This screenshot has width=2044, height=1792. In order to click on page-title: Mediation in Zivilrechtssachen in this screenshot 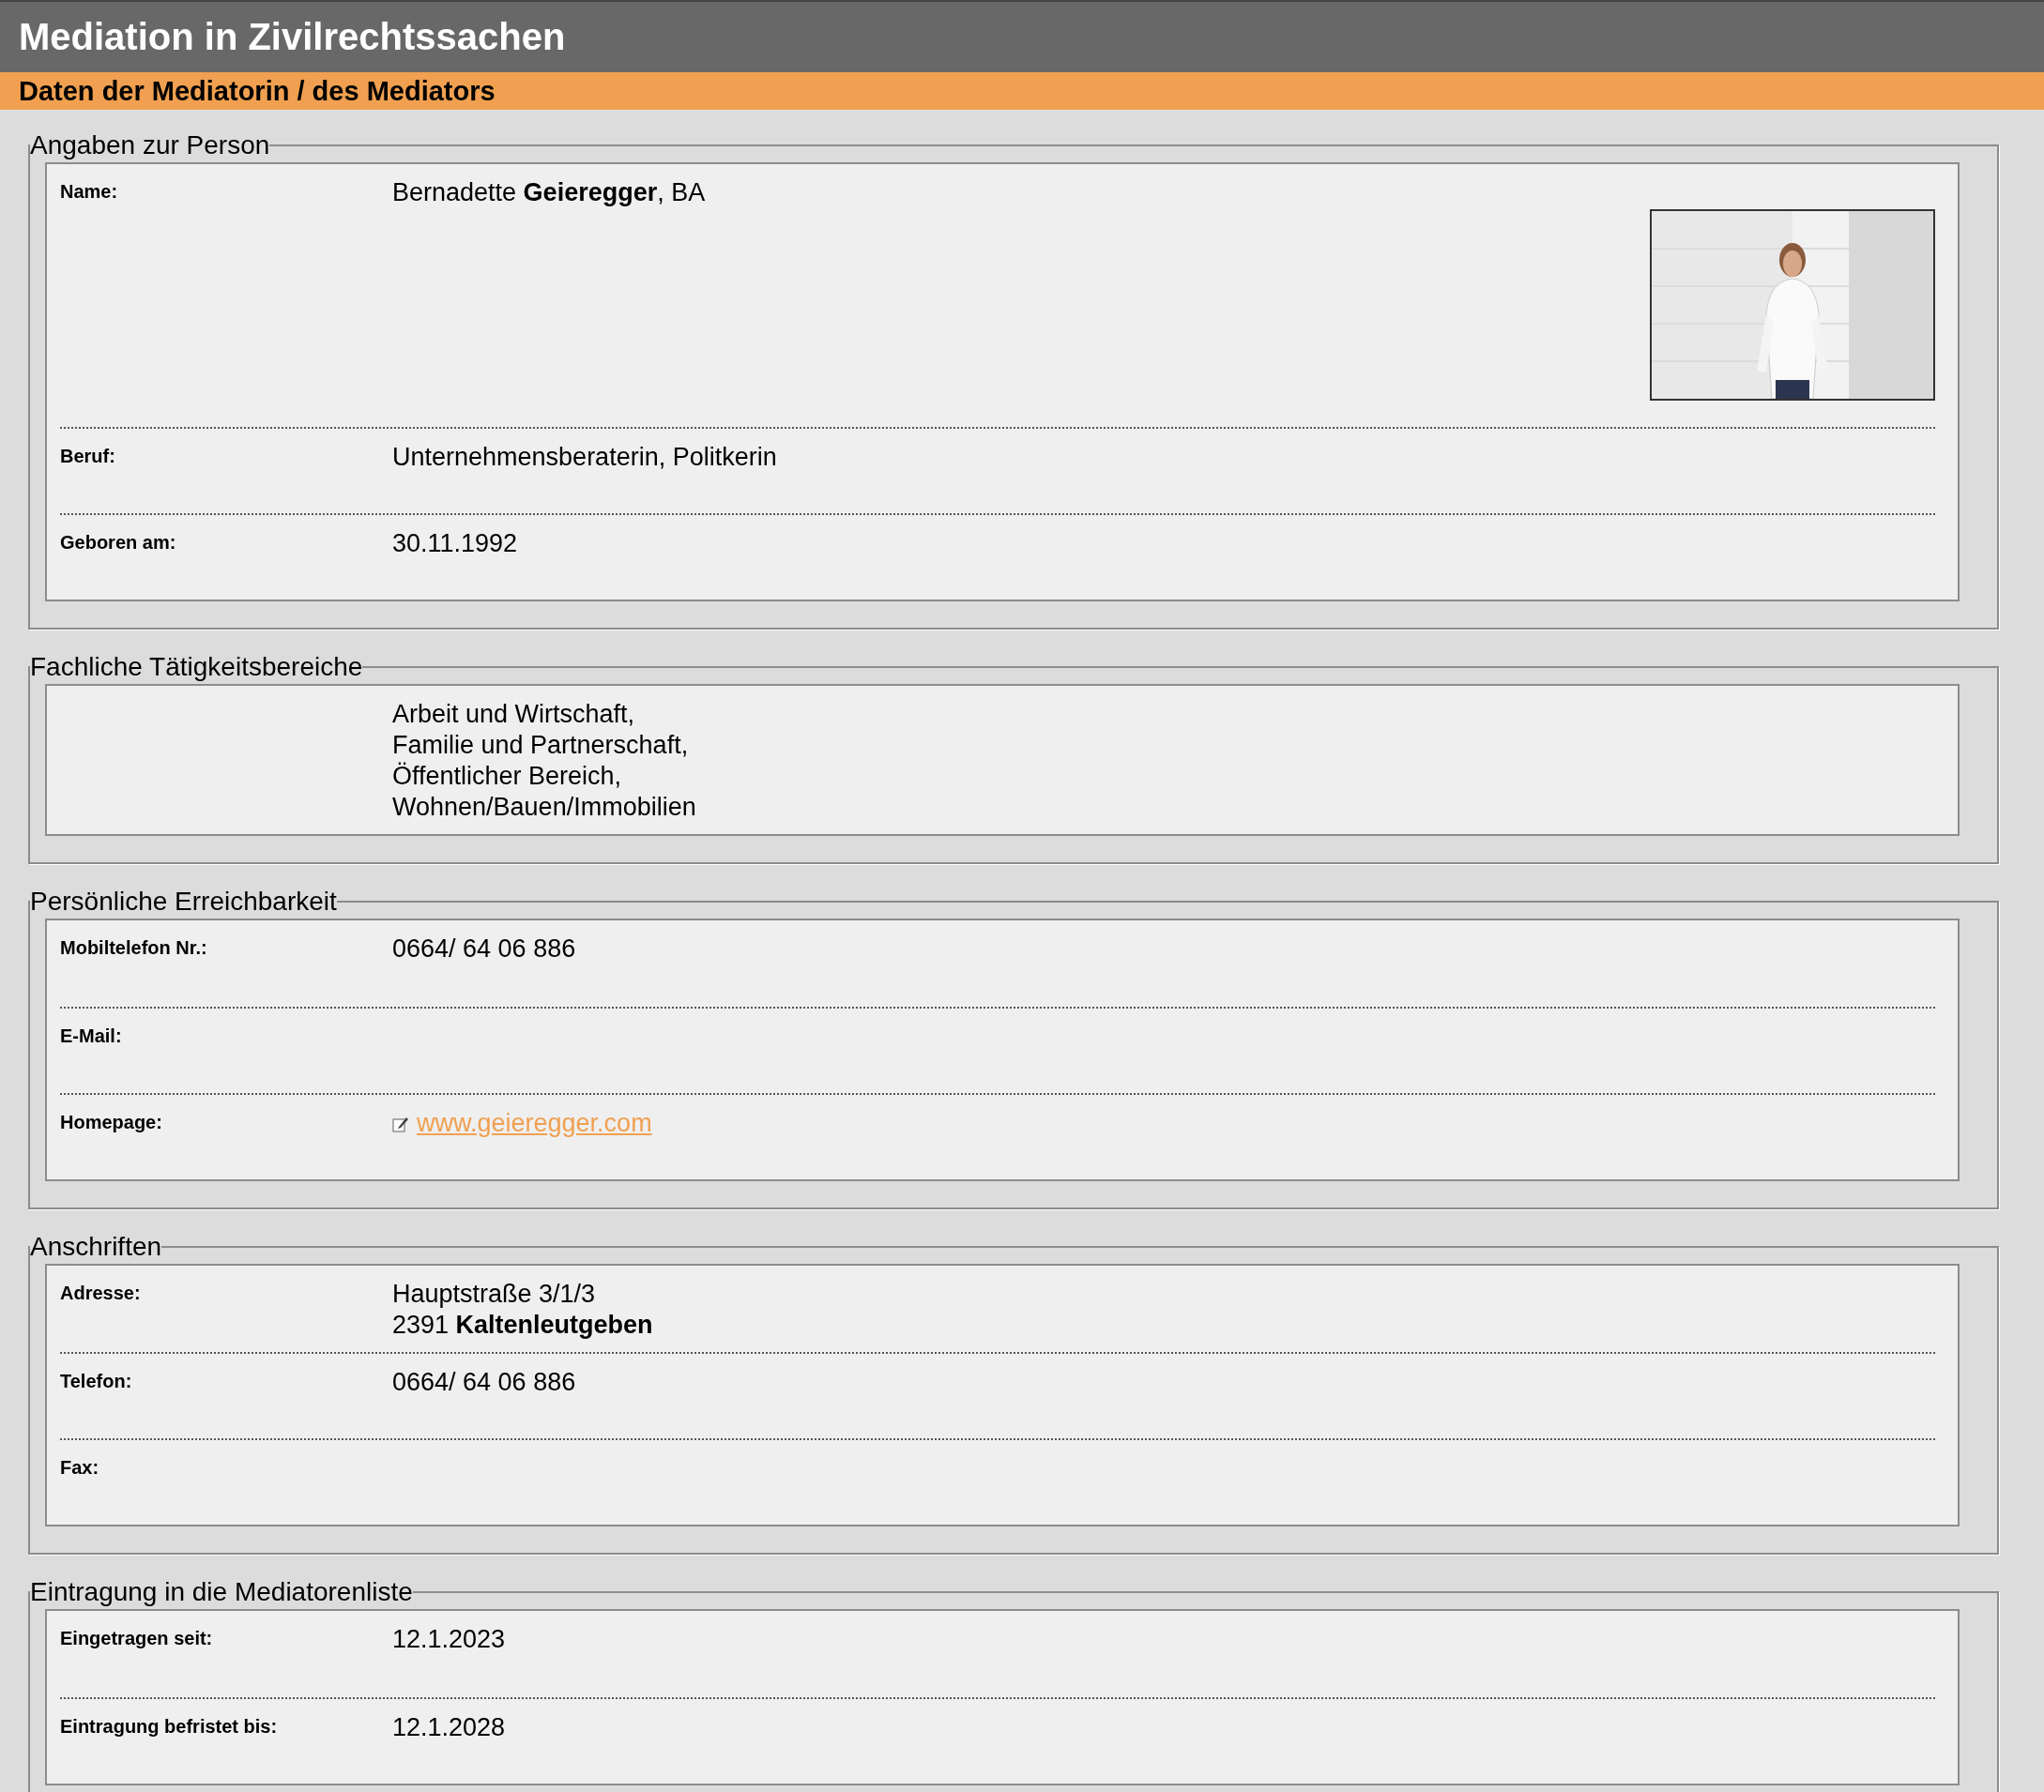, I will do `click(292, 37)`.